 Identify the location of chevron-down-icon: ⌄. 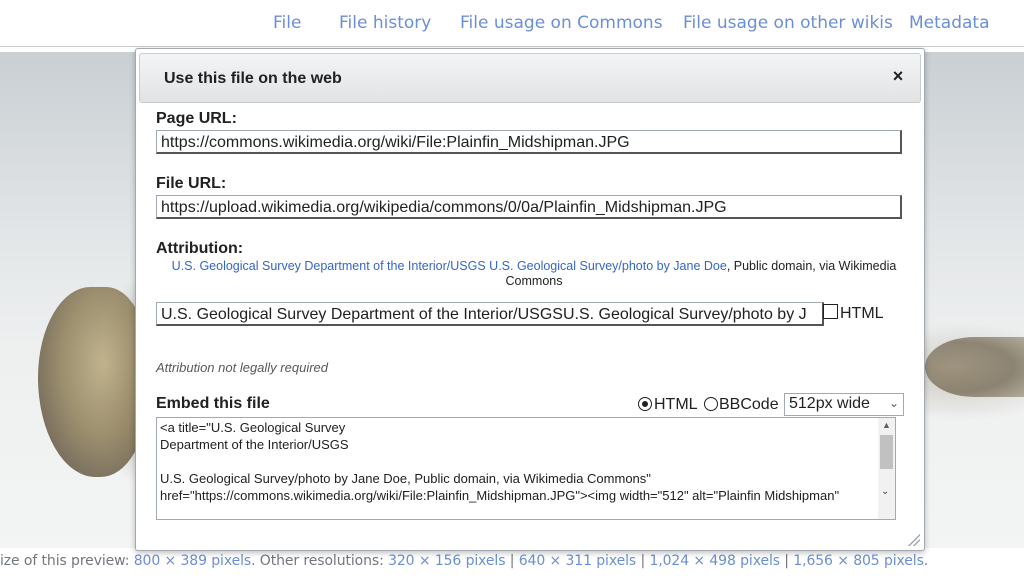
(893, 403).